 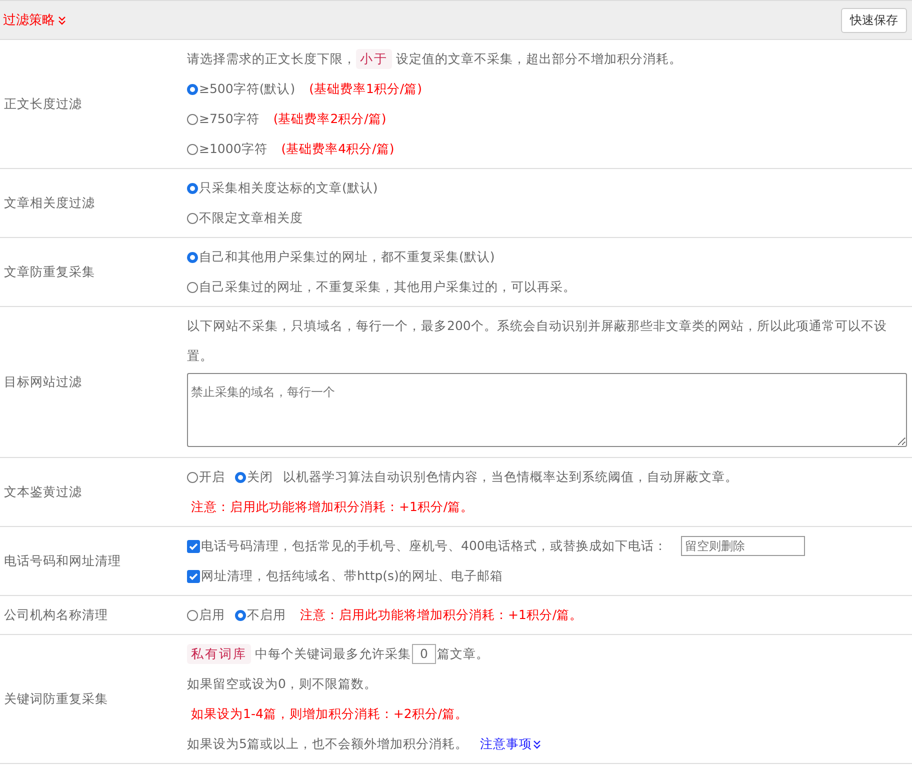 I want to click on description-text: 以机器学习算法自动识别色情内容，当色情概率达到系统阈值，自动屏蔽文章。, so click(x=510, y=477).